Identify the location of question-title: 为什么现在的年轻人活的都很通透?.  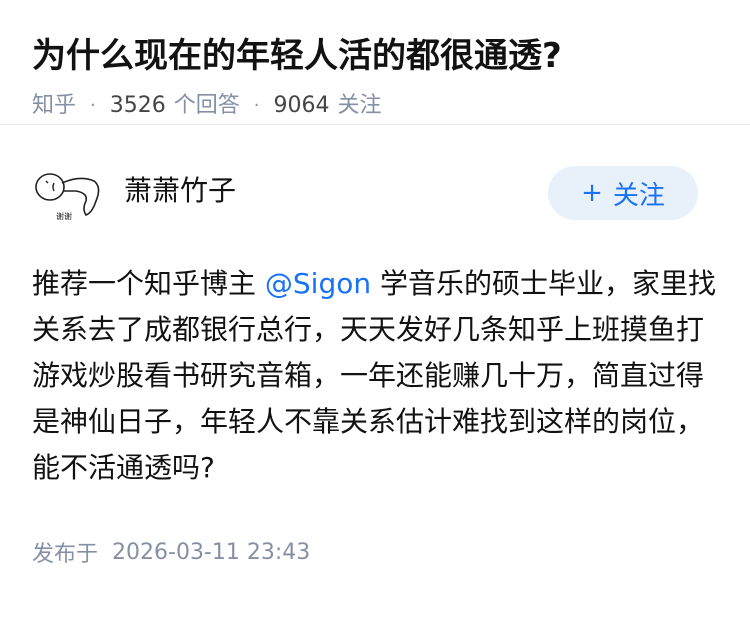
(375, 56).